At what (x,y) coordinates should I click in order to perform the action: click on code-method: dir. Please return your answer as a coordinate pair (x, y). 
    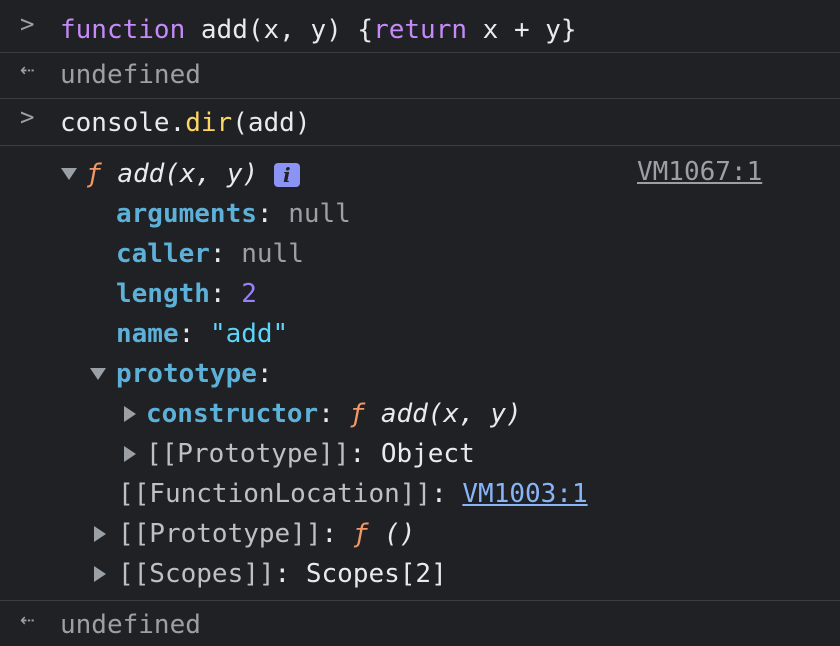
    Looking at the image, I should click on (209, 123).